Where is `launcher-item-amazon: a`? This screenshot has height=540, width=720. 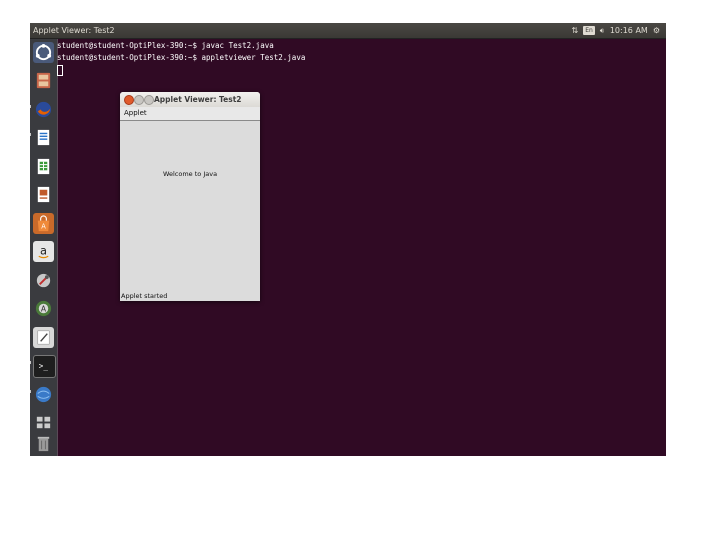
launcher-item-amazon: a is located at coordinates (43, 251).